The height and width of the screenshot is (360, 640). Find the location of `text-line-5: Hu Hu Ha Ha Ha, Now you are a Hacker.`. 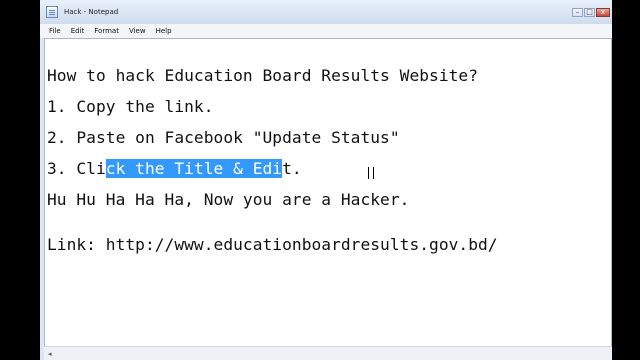

text-line-5: Hu Hu Ha Ha Ha, Now you are a Hacker. is located at coordinates (228, 199).